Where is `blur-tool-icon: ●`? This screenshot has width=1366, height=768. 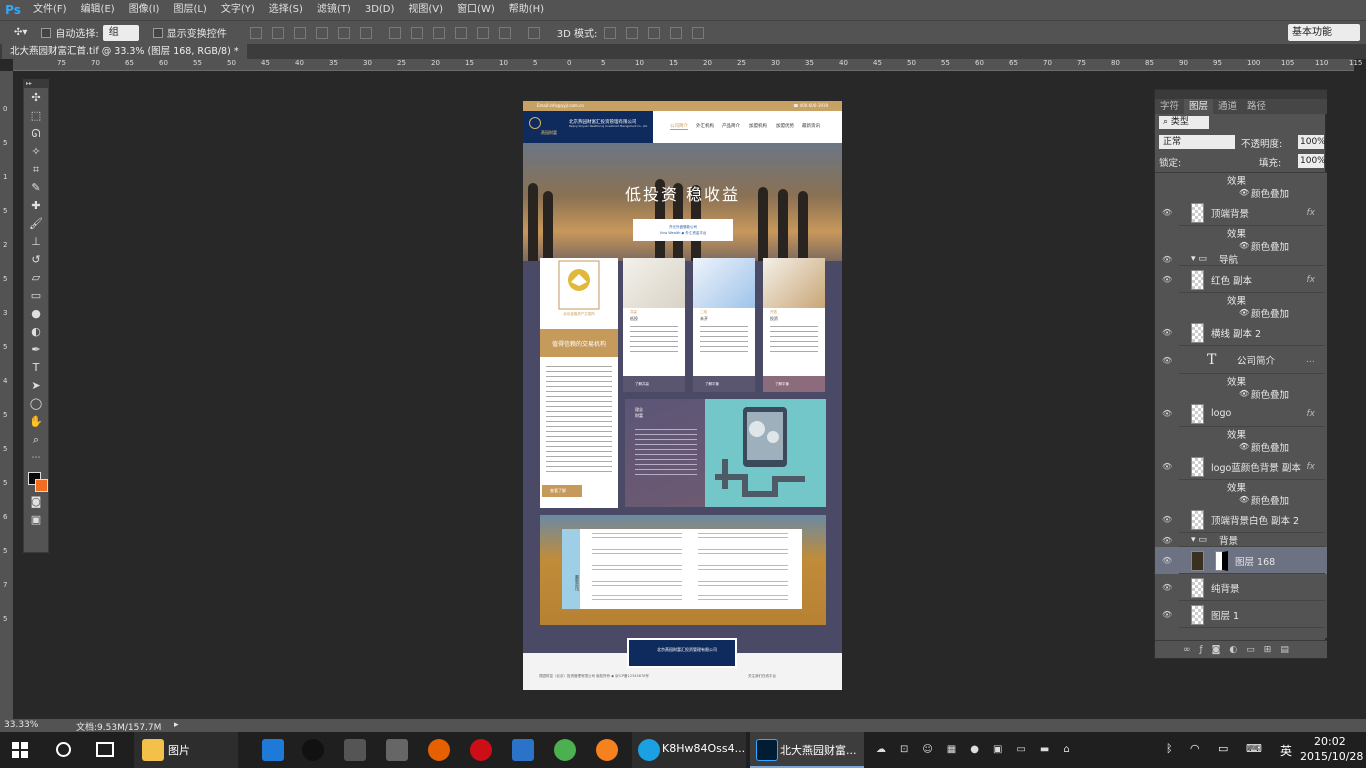
blur-tool-icon: ● is located at coordinates (36, 314).